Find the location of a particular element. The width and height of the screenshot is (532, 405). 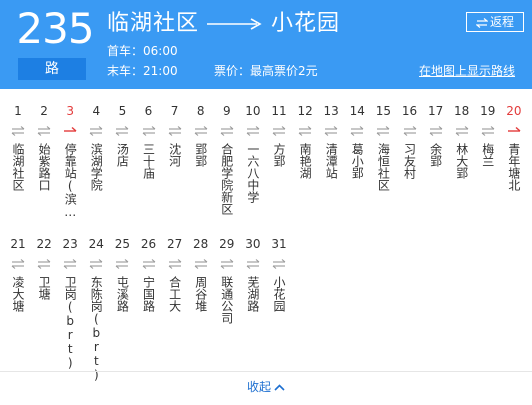

chevron-up-icon is located at coordinates (279, 387).